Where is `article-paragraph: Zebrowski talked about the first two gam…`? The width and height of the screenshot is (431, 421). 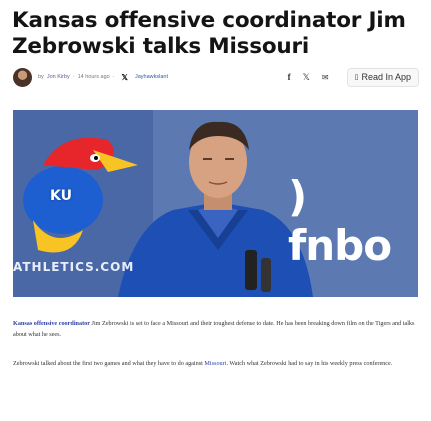
article-paragraph: Zebrowski talked about the first two gam… is located at coordinates (216, 363).